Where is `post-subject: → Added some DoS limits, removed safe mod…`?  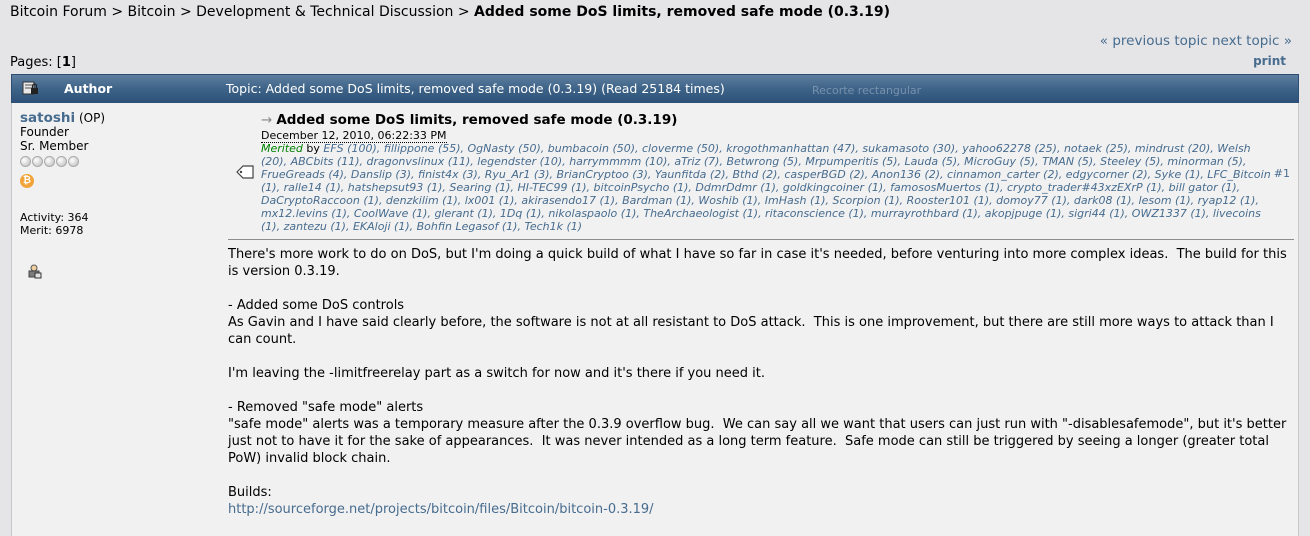
post-subject: → Added some DoS limits, removed safe mod… is located at coordinates (469, 120).